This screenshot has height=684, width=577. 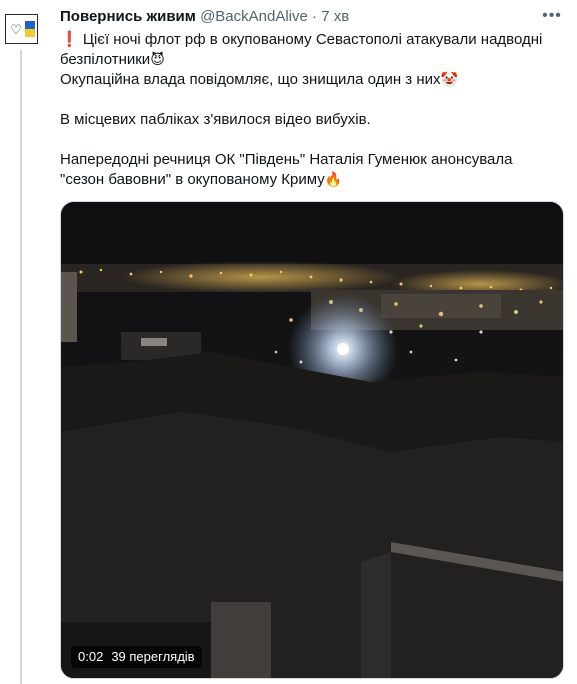 What do you see at coordinates (30, 25) in the screenshot?
I see `ukraine-flag-icon` at bounding box center [30, 25].